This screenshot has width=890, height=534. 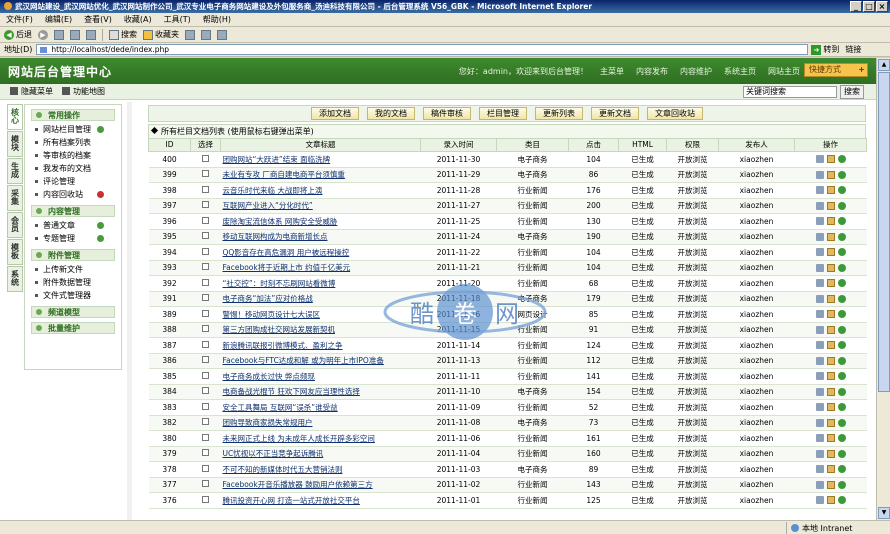 I want to click on cell-title: 新浪腾讯联报引微博模式、盈利之争, so click(x=320, y=345).